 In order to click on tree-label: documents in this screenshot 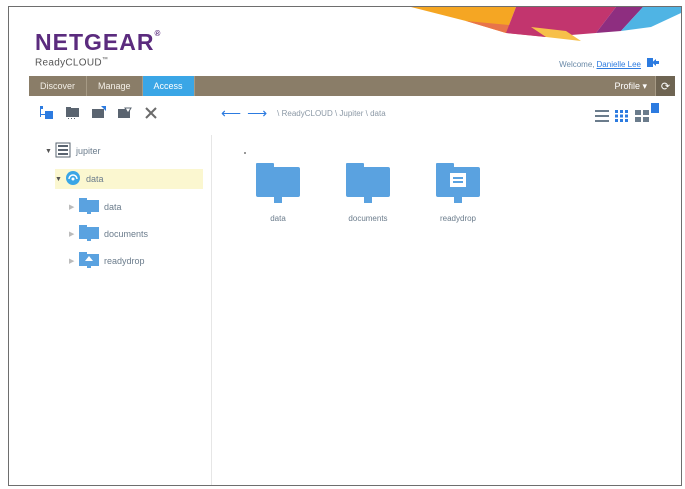, I will do `click(126, 234)`.